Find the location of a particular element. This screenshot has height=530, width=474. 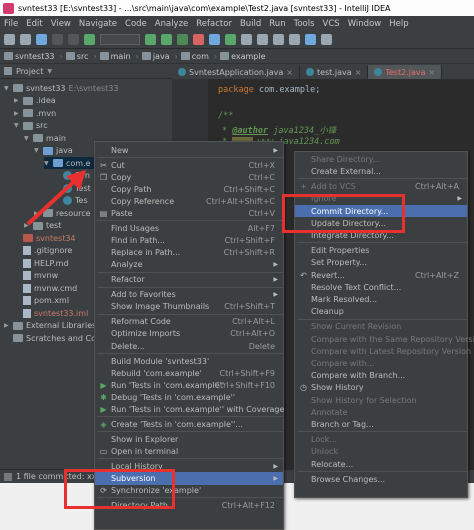

menu-code: Code is located at coordinates (136, 24).